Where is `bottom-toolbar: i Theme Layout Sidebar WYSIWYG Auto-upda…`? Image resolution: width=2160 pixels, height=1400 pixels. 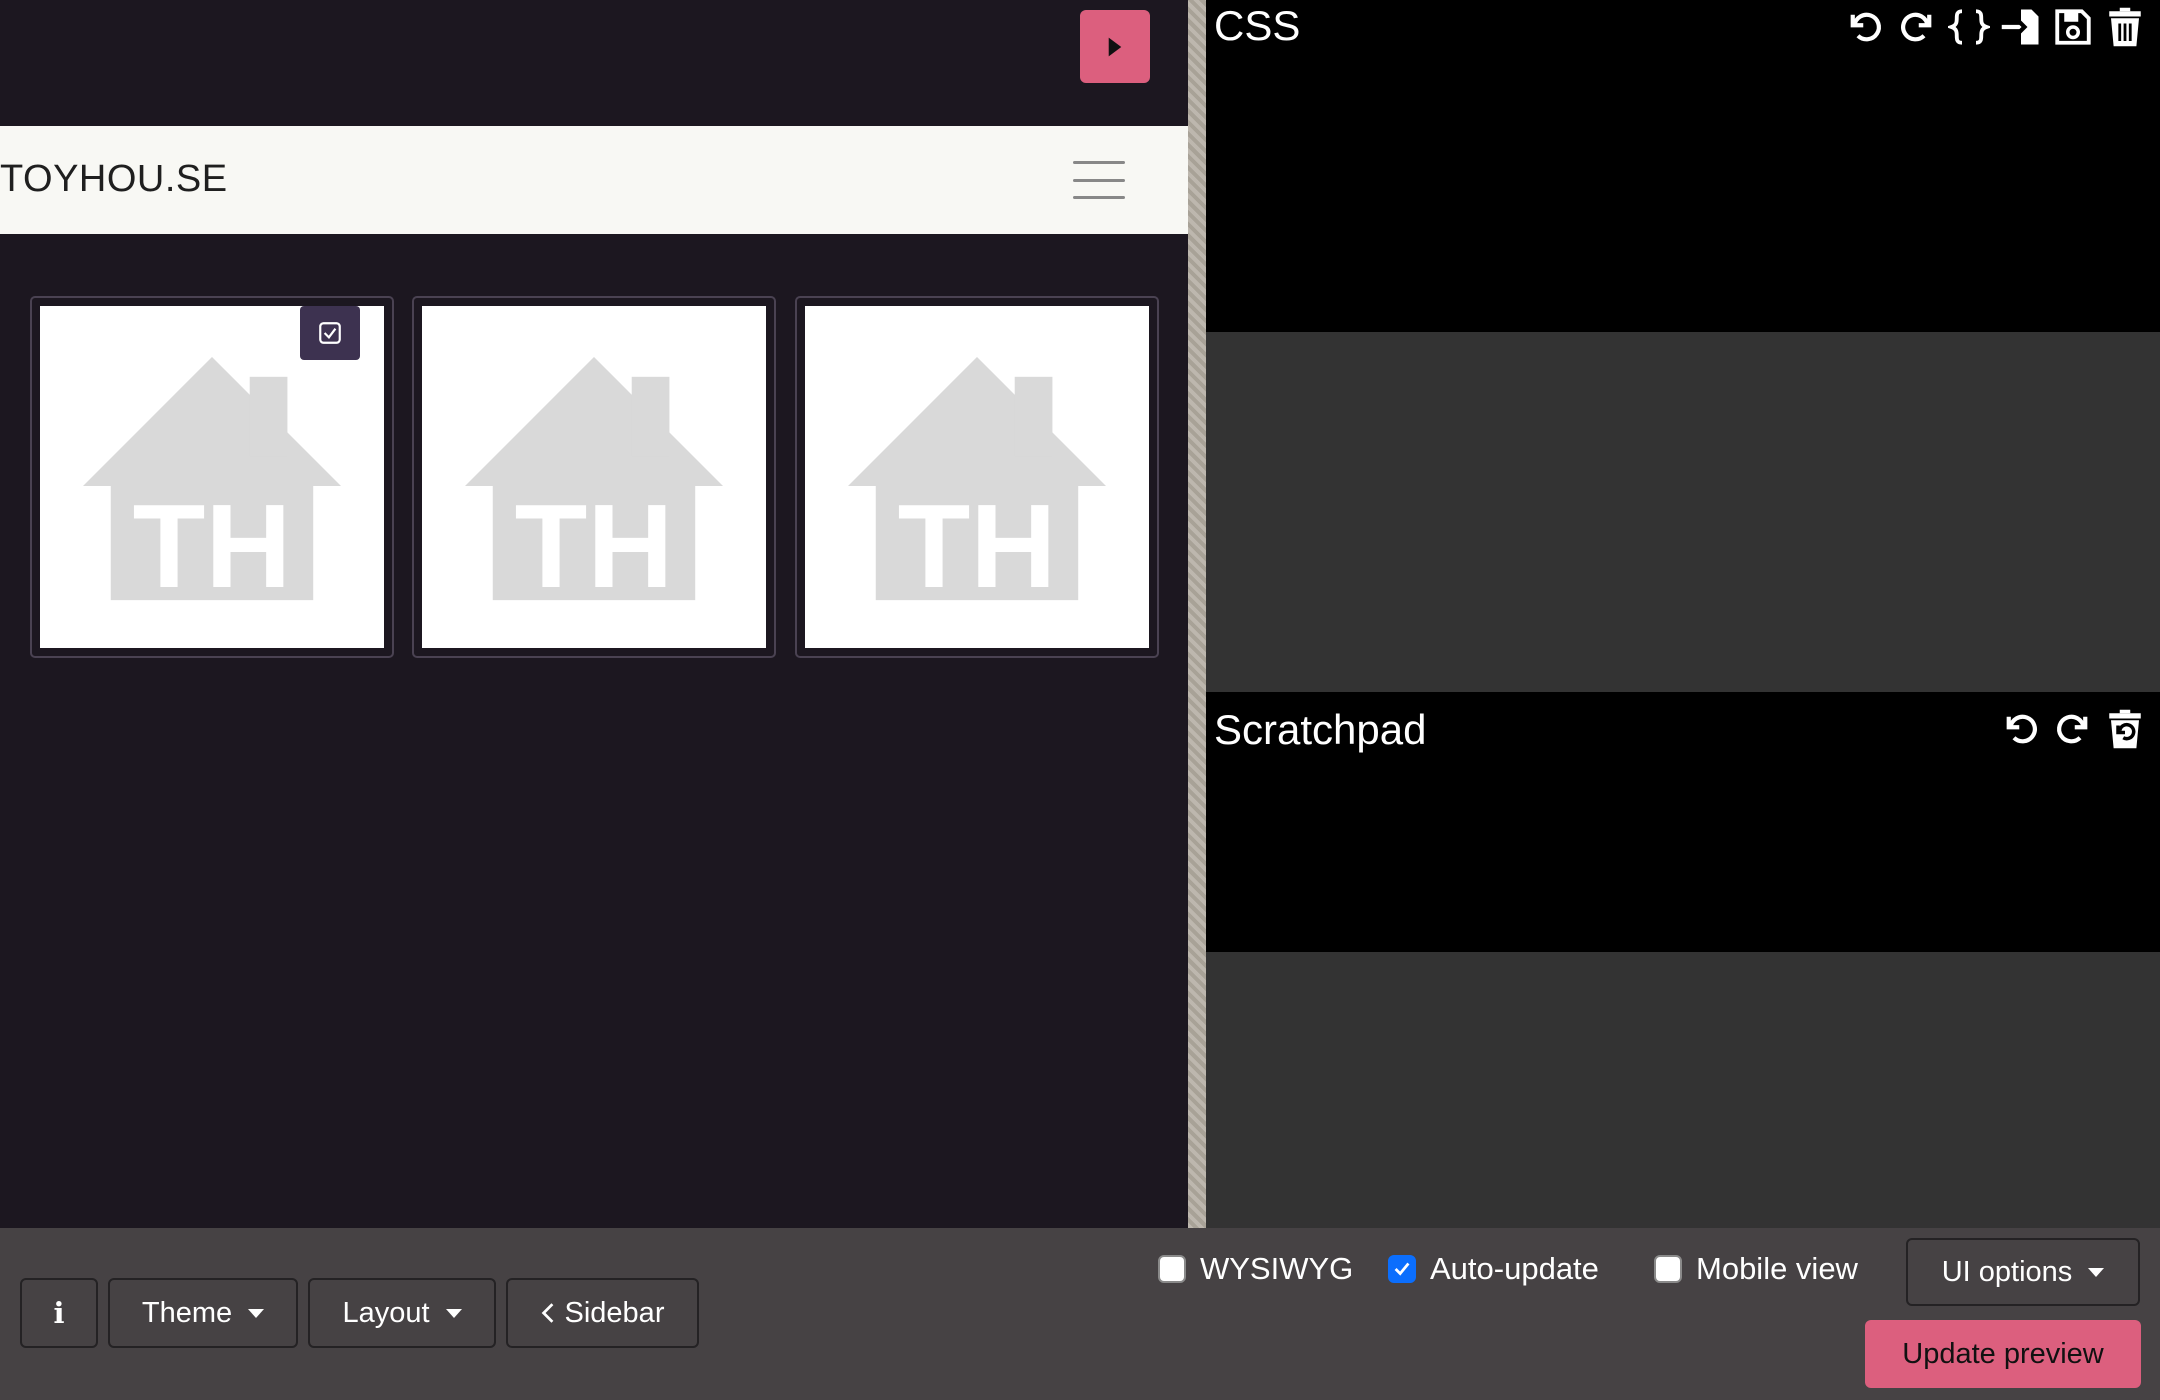 bottom-toolbar: i Theme Layout Sidebar WYSIWYG Auto-upda… is located at coordinates (1080, 1314).